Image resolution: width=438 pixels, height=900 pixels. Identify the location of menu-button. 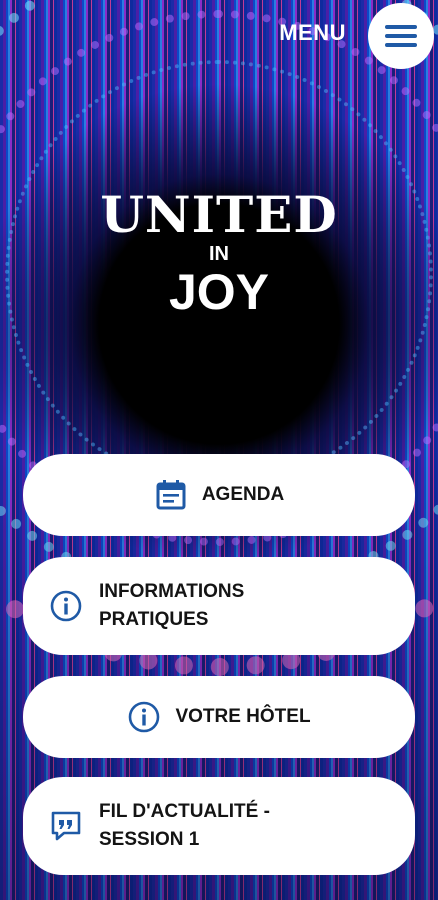
(401, 36).